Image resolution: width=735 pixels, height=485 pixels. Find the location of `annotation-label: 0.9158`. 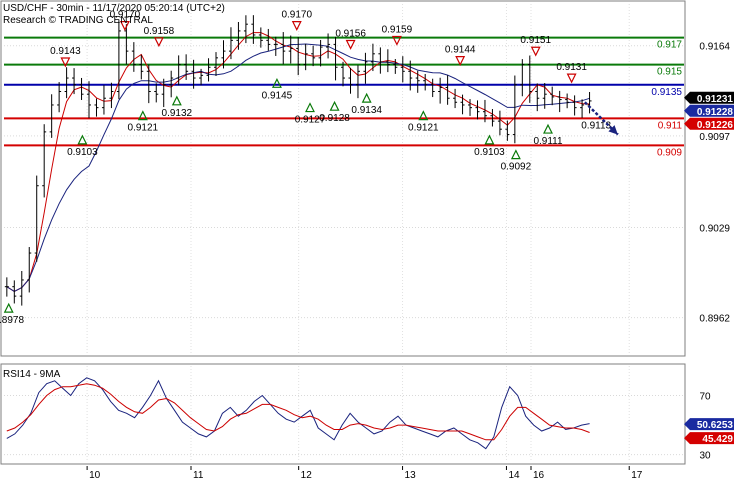

annotation-label: 0.9158 is located at coordinates (159, 31).